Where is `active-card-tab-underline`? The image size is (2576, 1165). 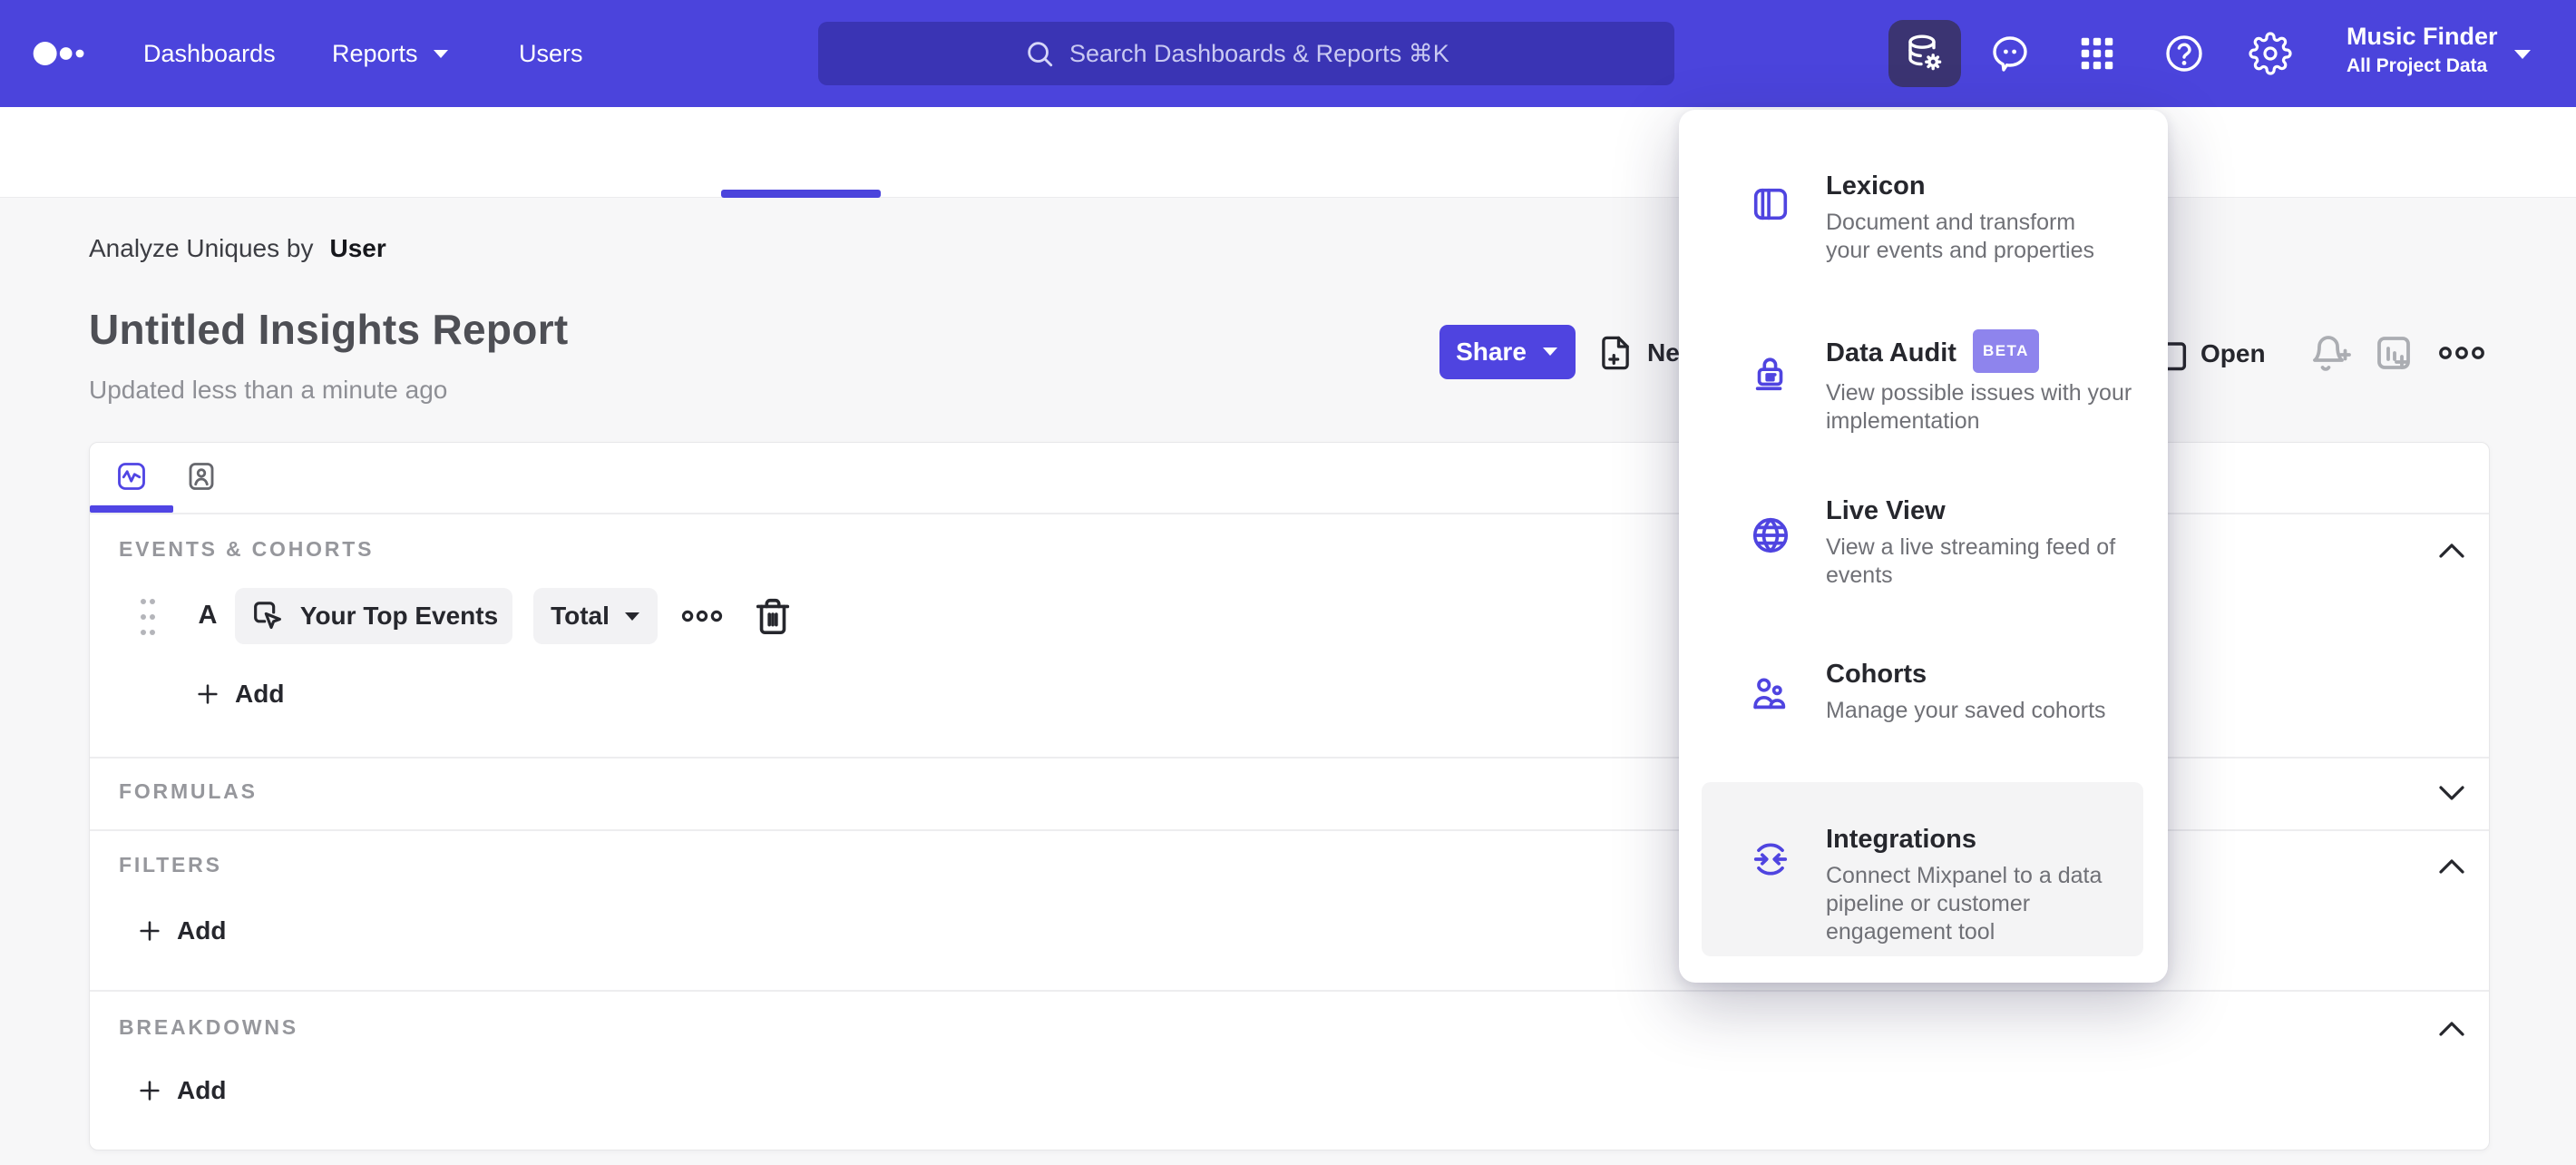
active-card-tab-underline is located at coordinates (131, 509).